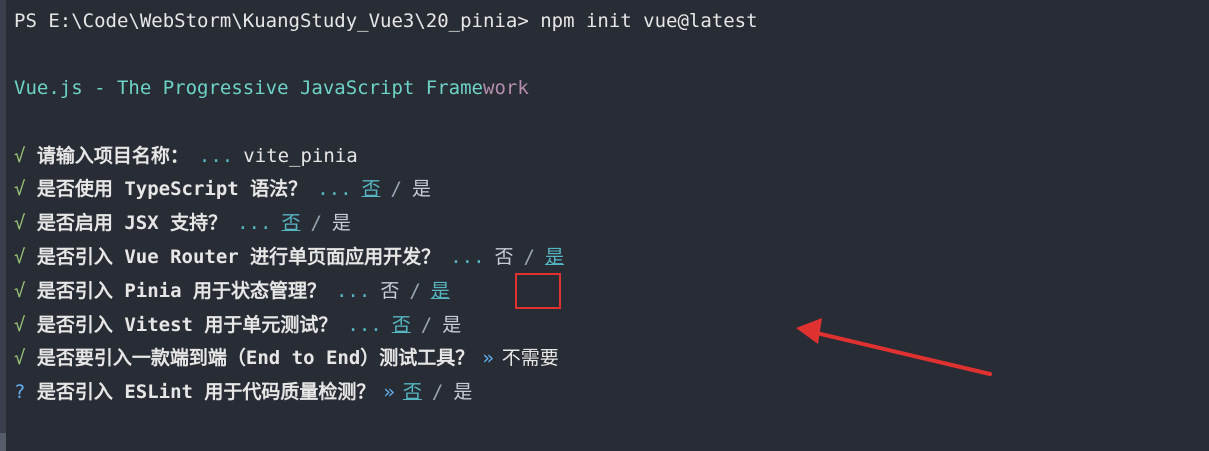 The width and height of the screenshot is (1209, 451). Describe the element at coordinates (894, 347) in the screenshot. I see `annotation-arrow-icon` at that location.